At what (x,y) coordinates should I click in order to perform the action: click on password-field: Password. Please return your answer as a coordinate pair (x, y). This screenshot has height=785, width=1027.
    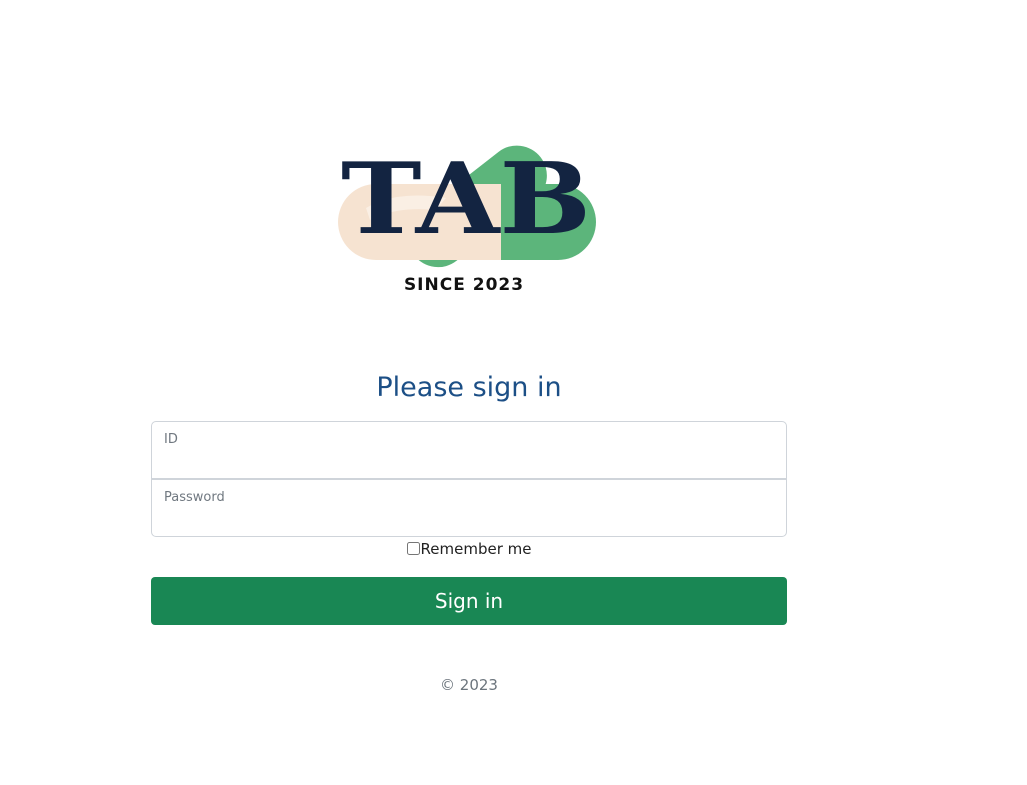
    Looking at the image, I should click on (469, 508).